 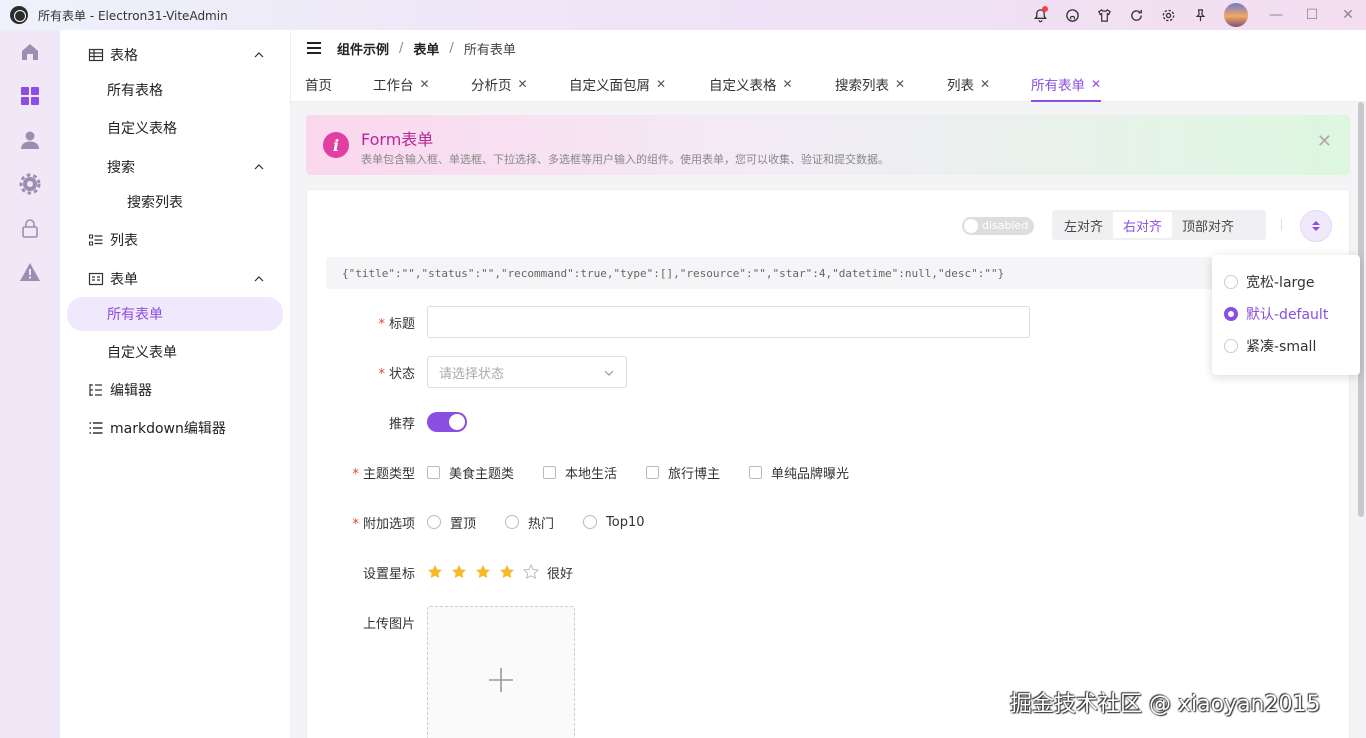 I want to click on disabled-switch: disabled, so click(x=998, y=226).